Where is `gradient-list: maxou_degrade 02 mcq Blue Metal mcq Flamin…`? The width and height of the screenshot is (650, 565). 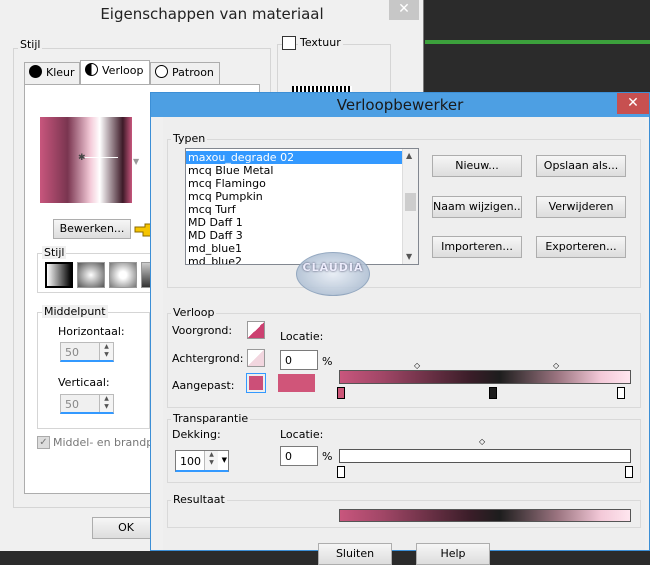
gradient-list: maxou_degrade 02 mcq Blue Metal mcq Flamin… is located at coordinates (302, 206).